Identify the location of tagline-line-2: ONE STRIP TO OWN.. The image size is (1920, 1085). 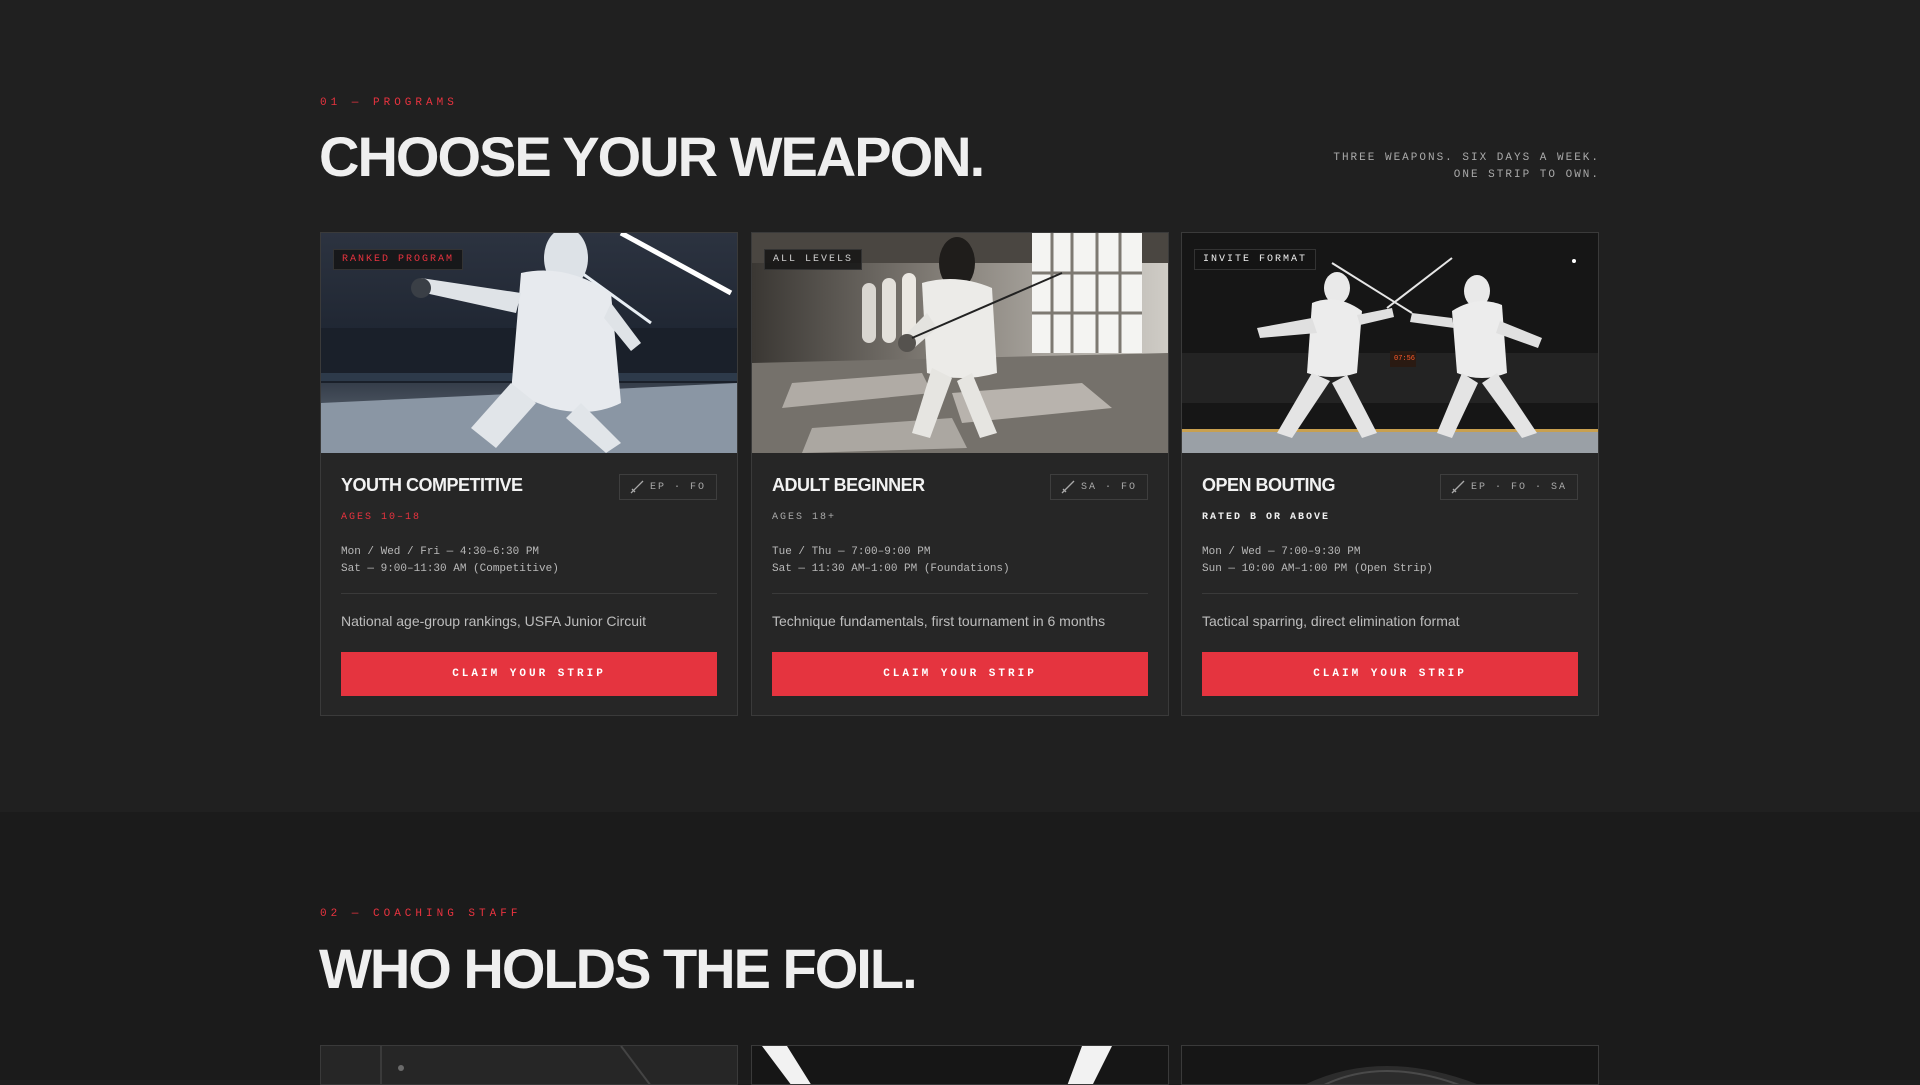
(1526, 175).